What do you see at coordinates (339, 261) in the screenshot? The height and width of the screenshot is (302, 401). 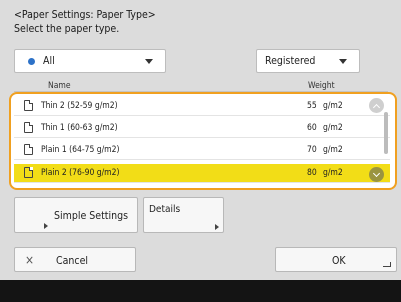 I see `ok-label: OK` at bounding box center [339, 261].